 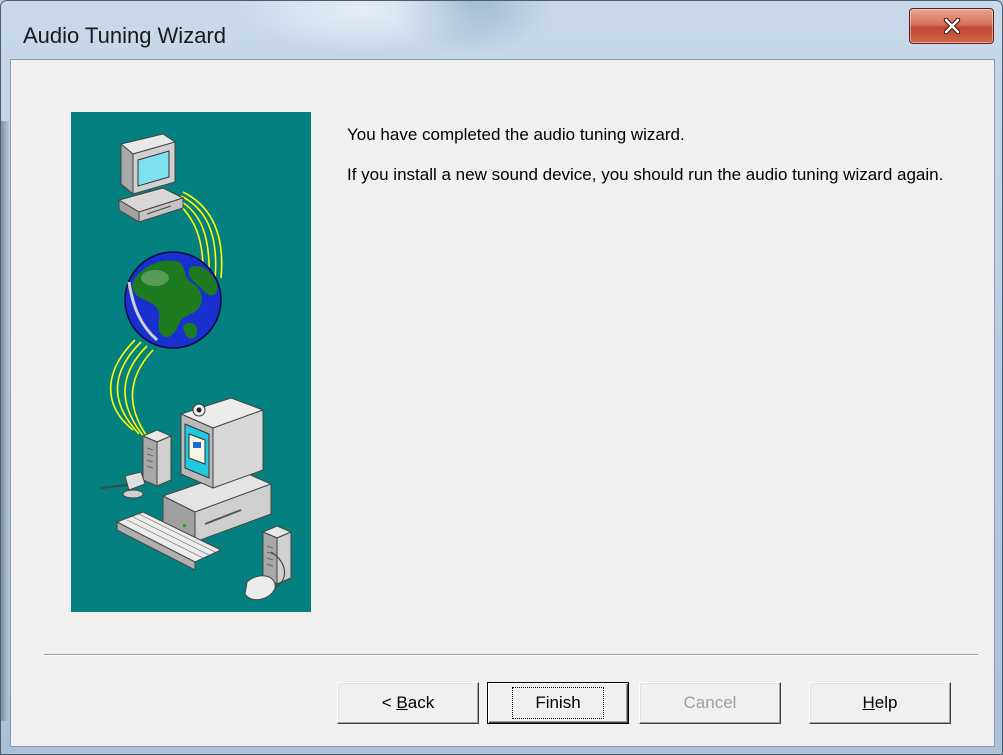 I want to click on back-button-prefix: <, so click(x=389, y=702).